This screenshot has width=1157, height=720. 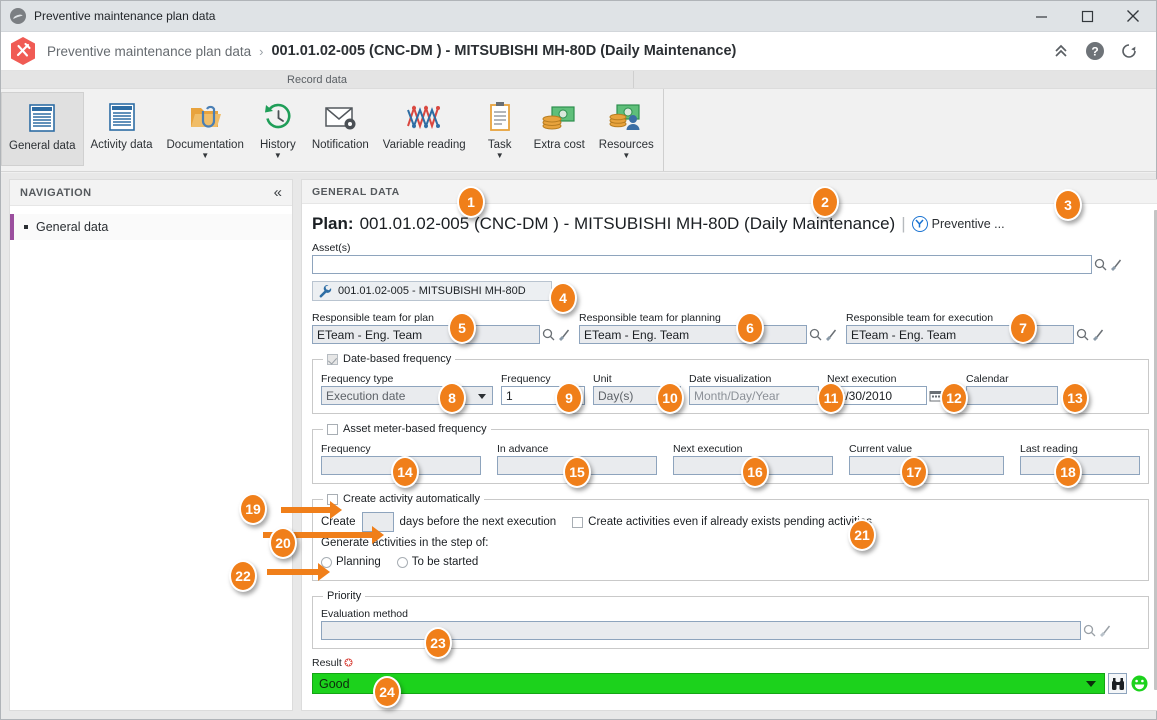 I want to click on asset-chip: 001.01.02-005 - MITSUBISHI MH-80D, so click(x=432, y=291).